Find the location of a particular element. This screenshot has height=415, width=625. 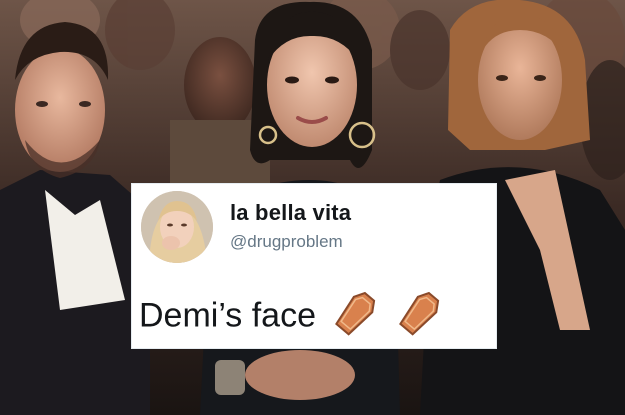

user-handle: @drugproblem is located at coordinates (286, 242).